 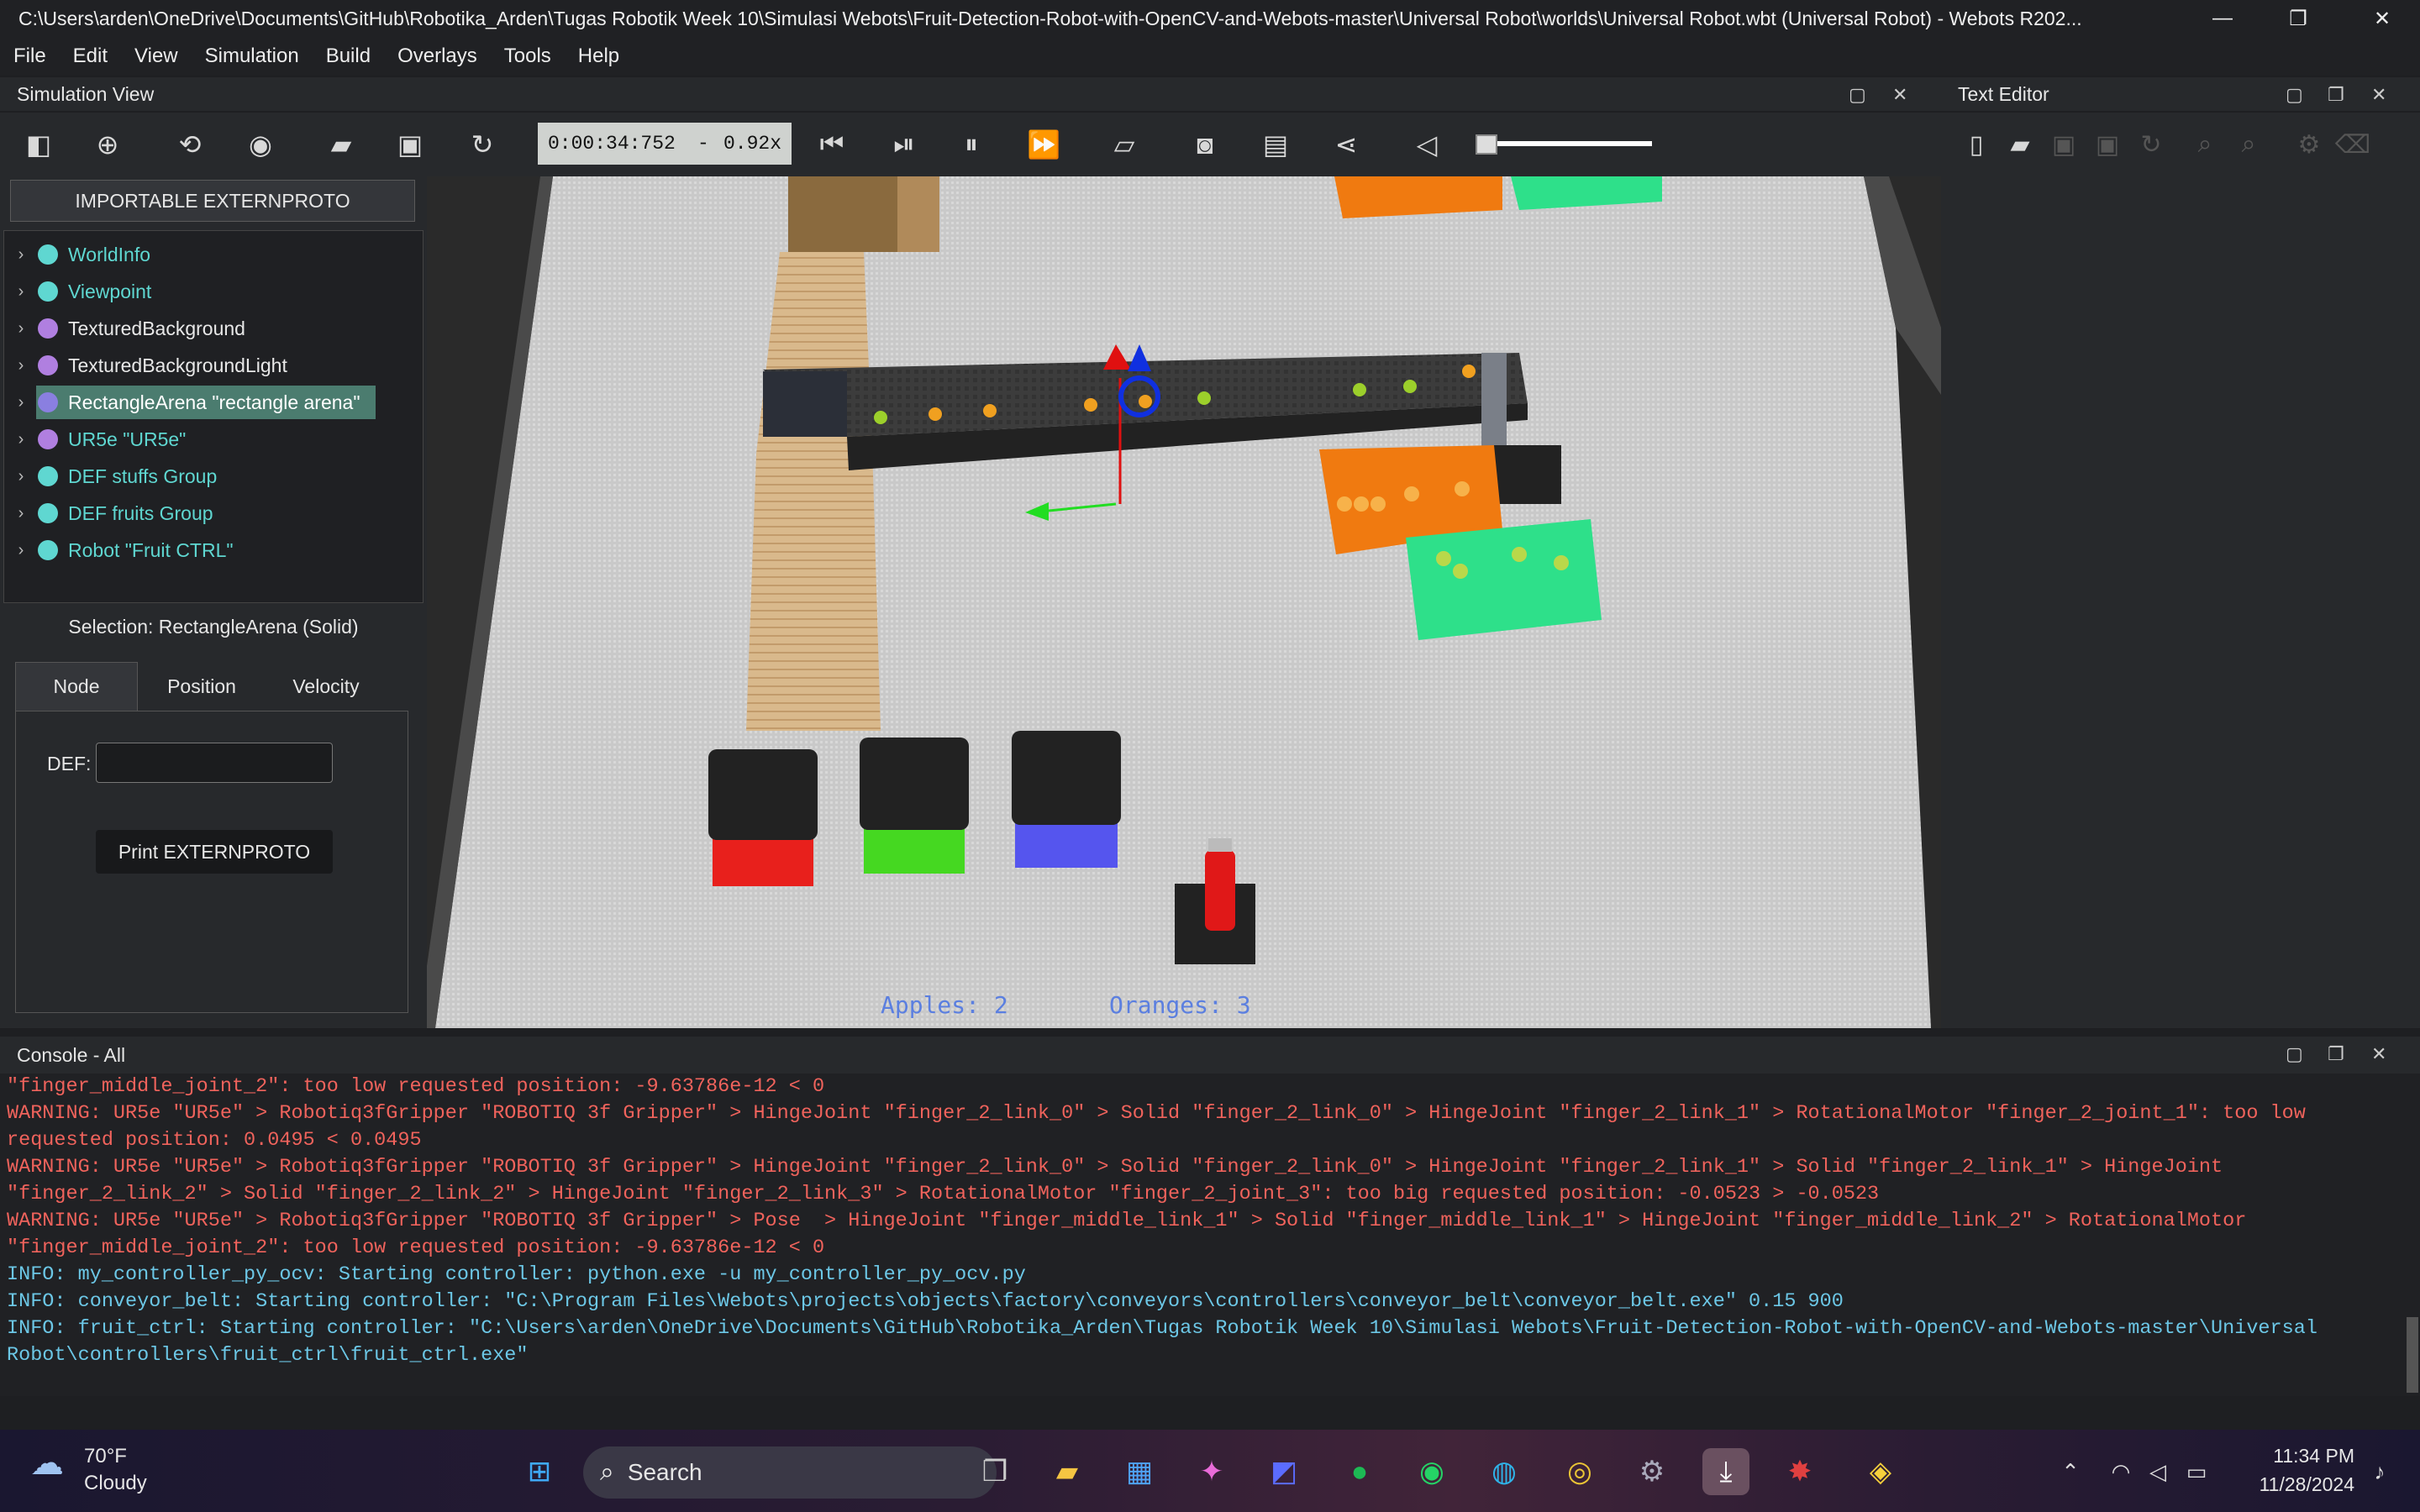 What do you see at coordinates (88, 1470) in the screenshot?
I see `weather-widget: ☁ 70°F Cloudy` at bounding box center [88, 1470].